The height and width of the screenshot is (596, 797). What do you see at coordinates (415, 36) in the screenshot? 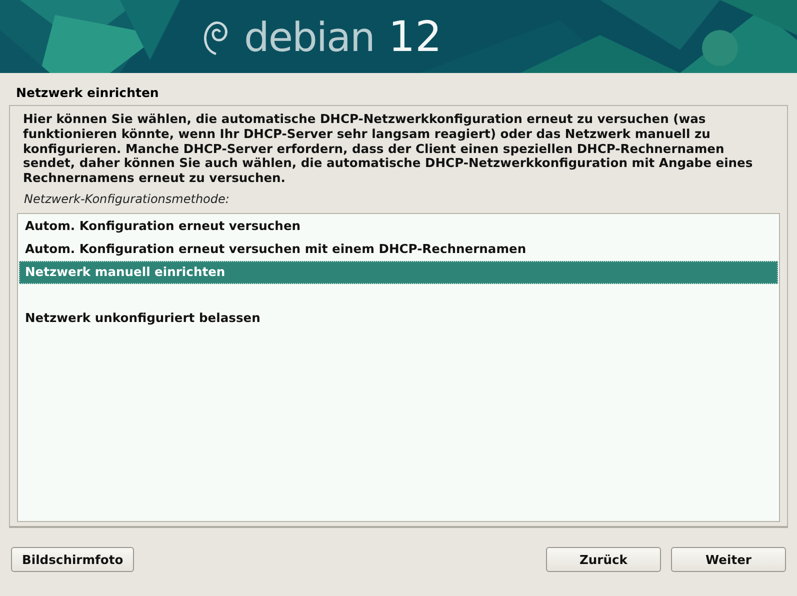
I see `version-number: 12` at bounding box center [415, 36].